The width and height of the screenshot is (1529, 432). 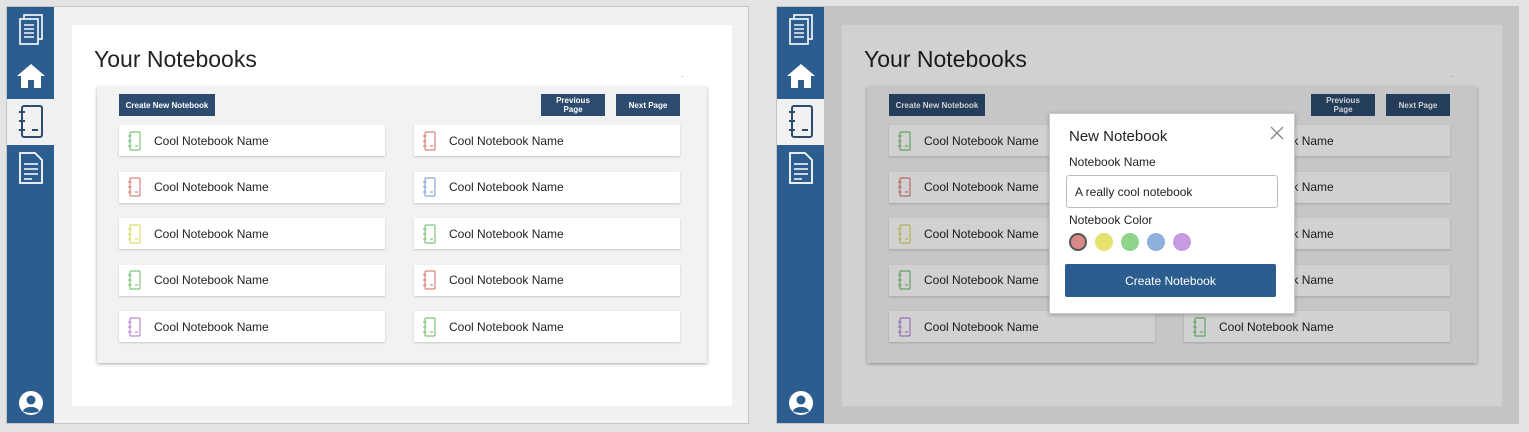 I want to click on notebook-color-label: Notebook Color, so click(x=1111, y=220).